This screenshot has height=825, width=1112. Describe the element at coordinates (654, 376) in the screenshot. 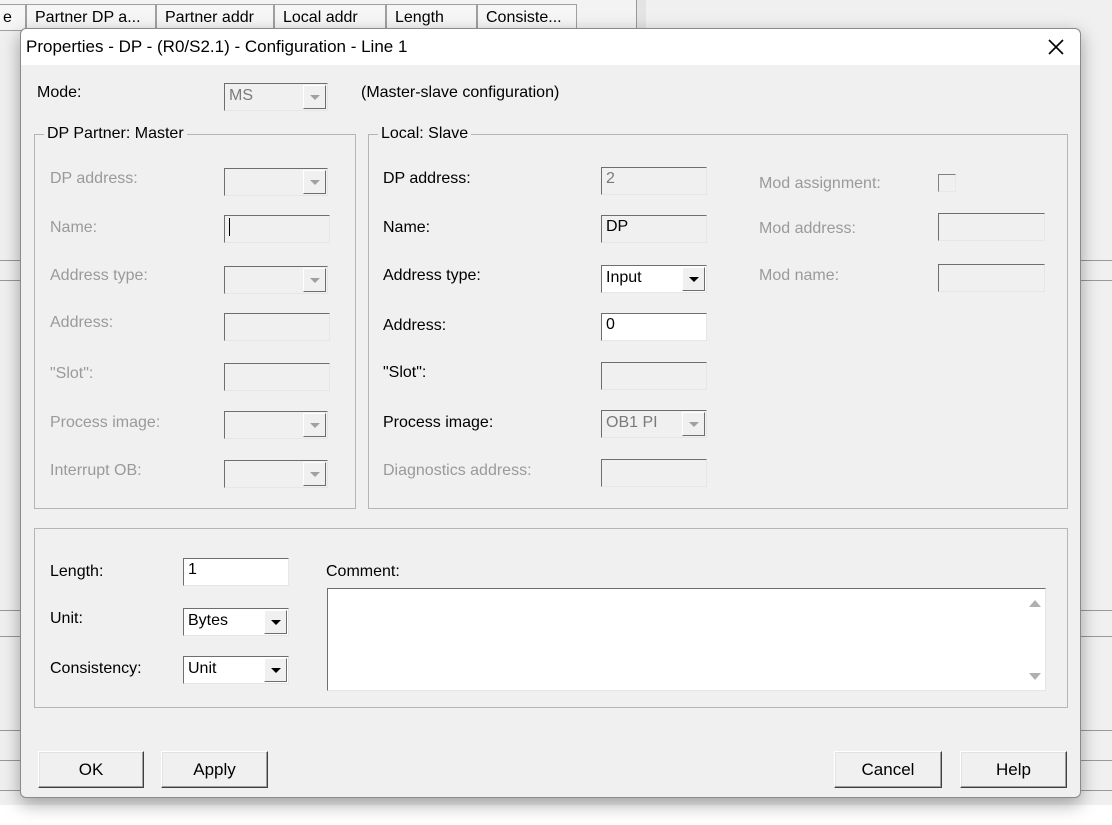

I see `local-slot-field` at that location.